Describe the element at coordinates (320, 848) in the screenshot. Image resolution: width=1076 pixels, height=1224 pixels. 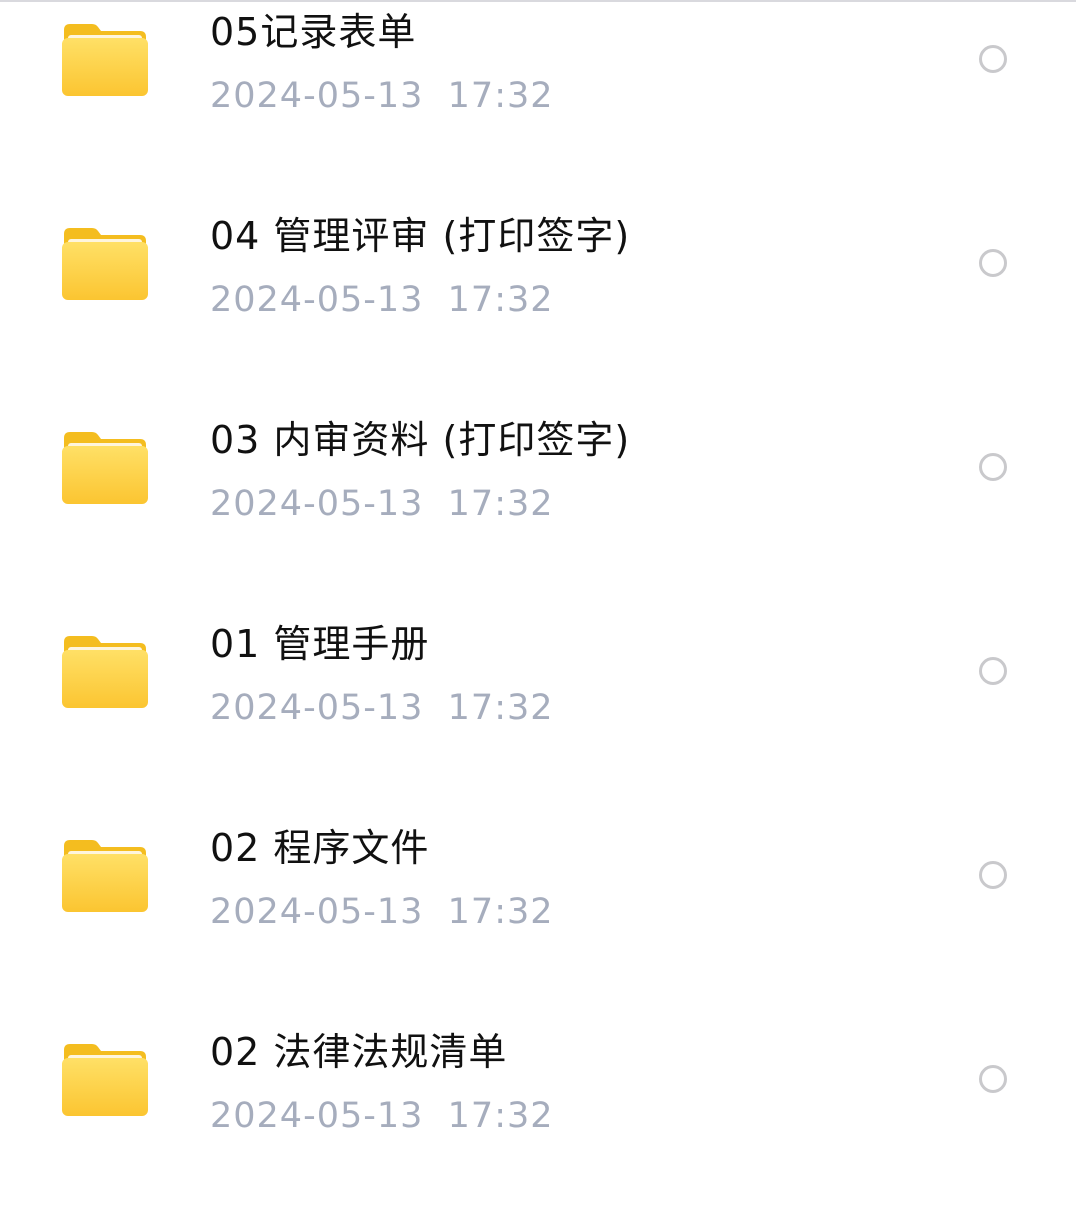
I see `file-name: 02 程序文件` at that location.